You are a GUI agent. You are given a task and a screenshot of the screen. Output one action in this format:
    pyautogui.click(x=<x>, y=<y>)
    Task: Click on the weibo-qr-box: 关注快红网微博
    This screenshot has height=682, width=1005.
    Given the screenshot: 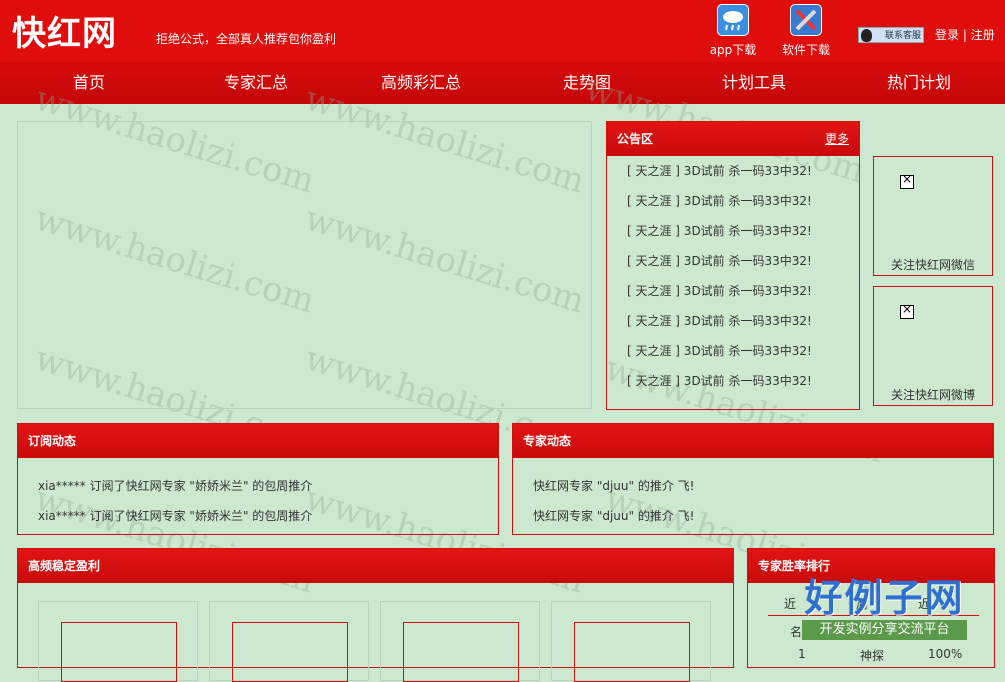 What is the action you would take?
    pyautogui.click(x=933, y=346)
    